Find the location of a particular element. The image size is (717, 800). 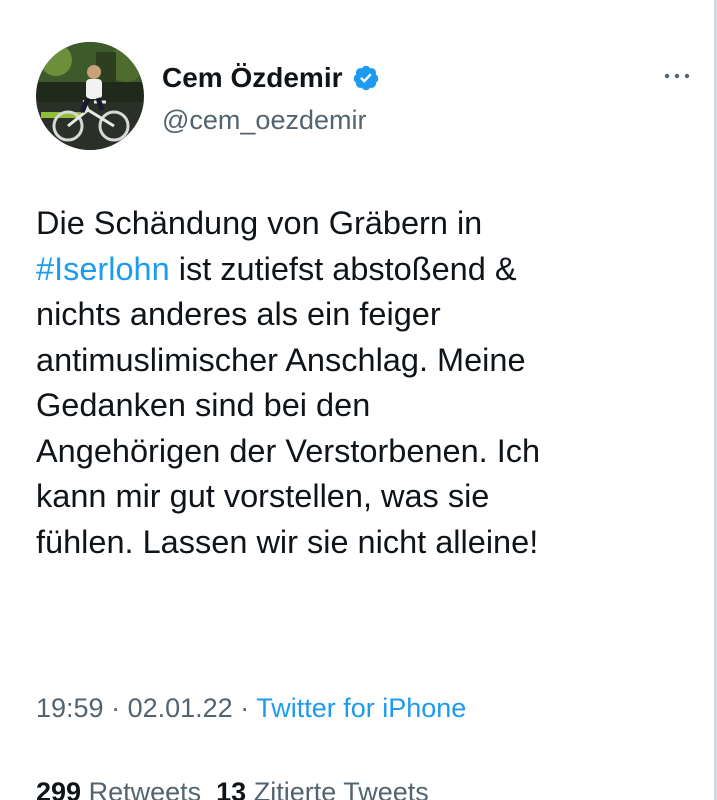

tweet-stats: 299 Retweets 13 Zitierte Tweets is located at coordinates (232, 786).